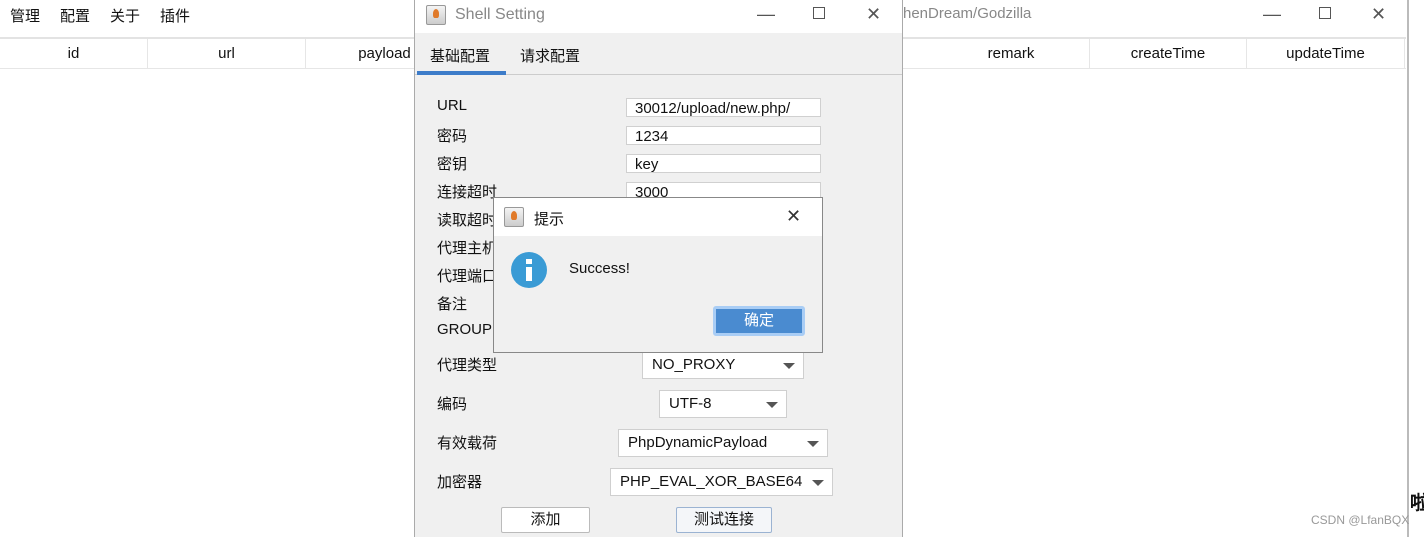 The width and height of the screenshot is (1424, 537). What do you see at coordinates (460, 482) in the screenshot?
I see `label-cryption: 加密器` at bounding box center [460, 482].